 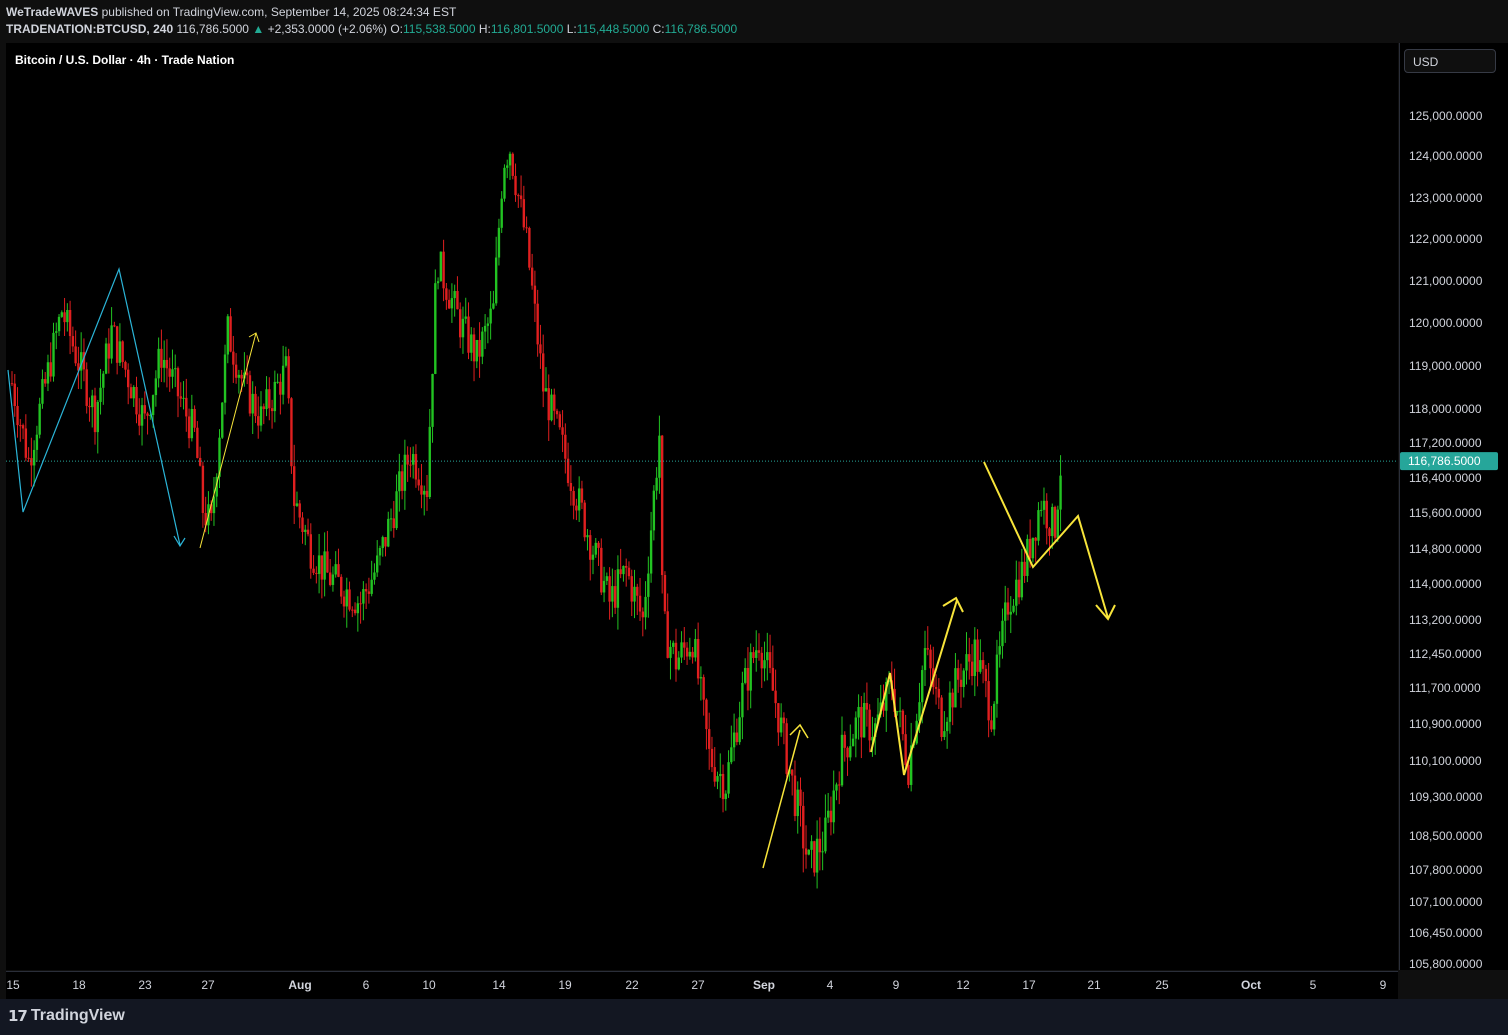 I want to click on price-tick-label: 120,000.0000, so click(x=1446, y=323).